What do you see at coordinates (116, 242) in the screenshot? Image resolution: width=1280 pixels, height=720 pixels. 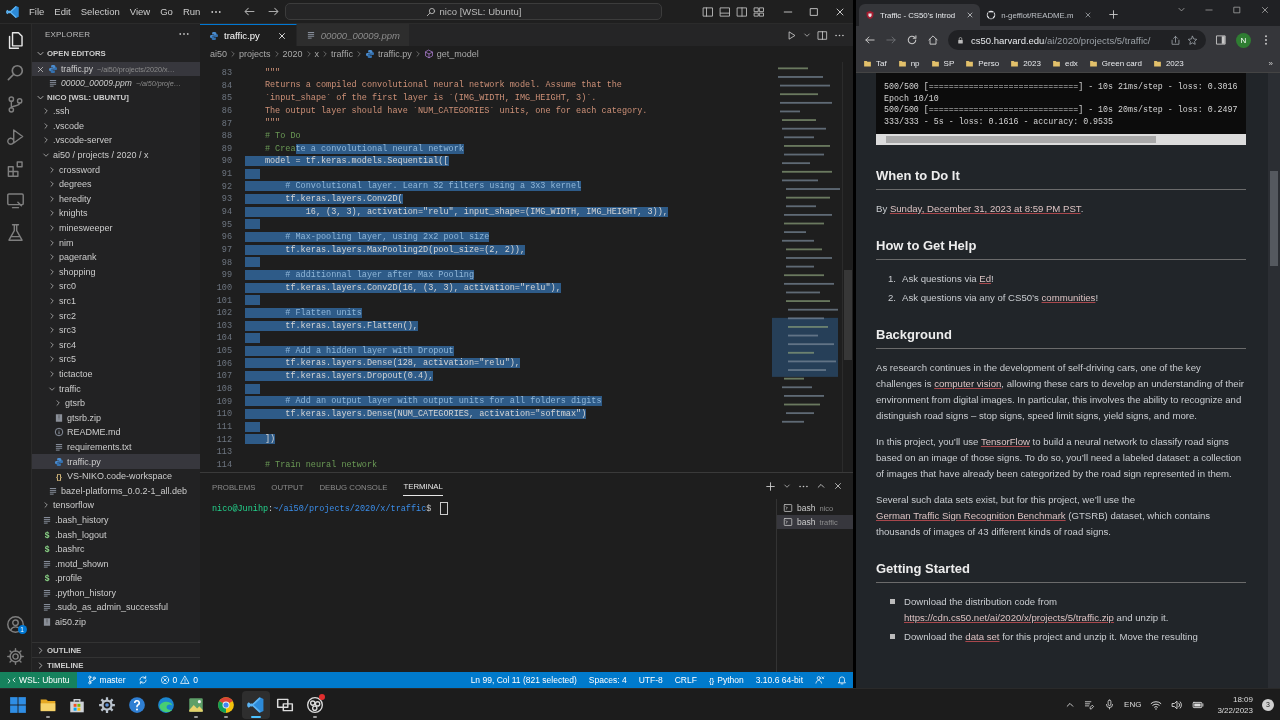 I see `tree-item: nim` at bounding box center [116, 242].